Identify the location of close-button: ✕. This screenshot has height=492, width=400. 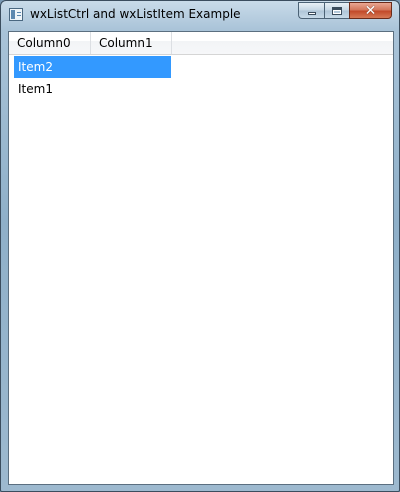
(370, 10).